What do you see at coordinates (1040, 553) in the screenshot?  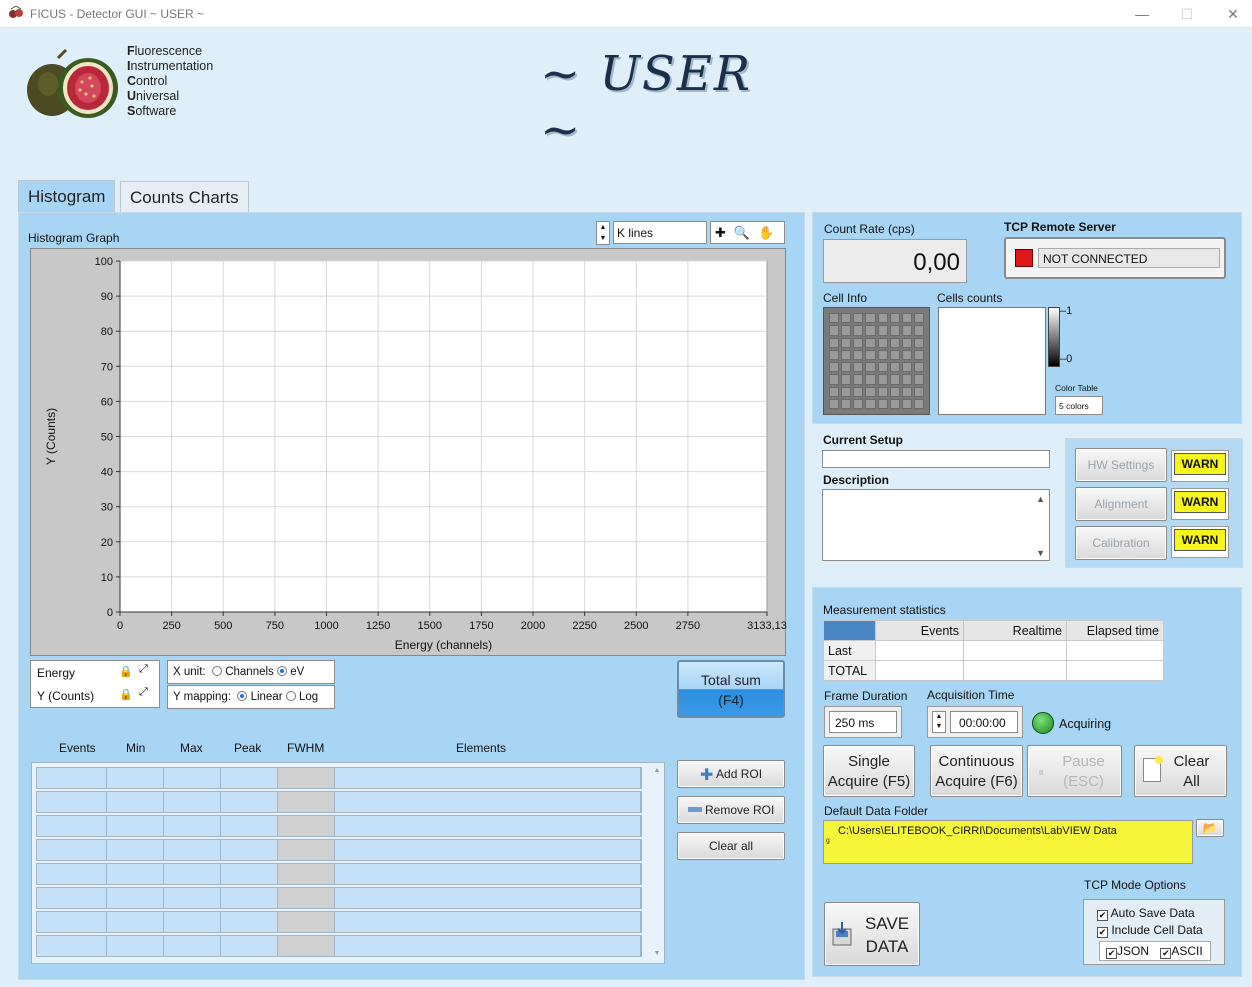 I see `scroll-down-icon: ▼` at bounding box center [1040, 553].